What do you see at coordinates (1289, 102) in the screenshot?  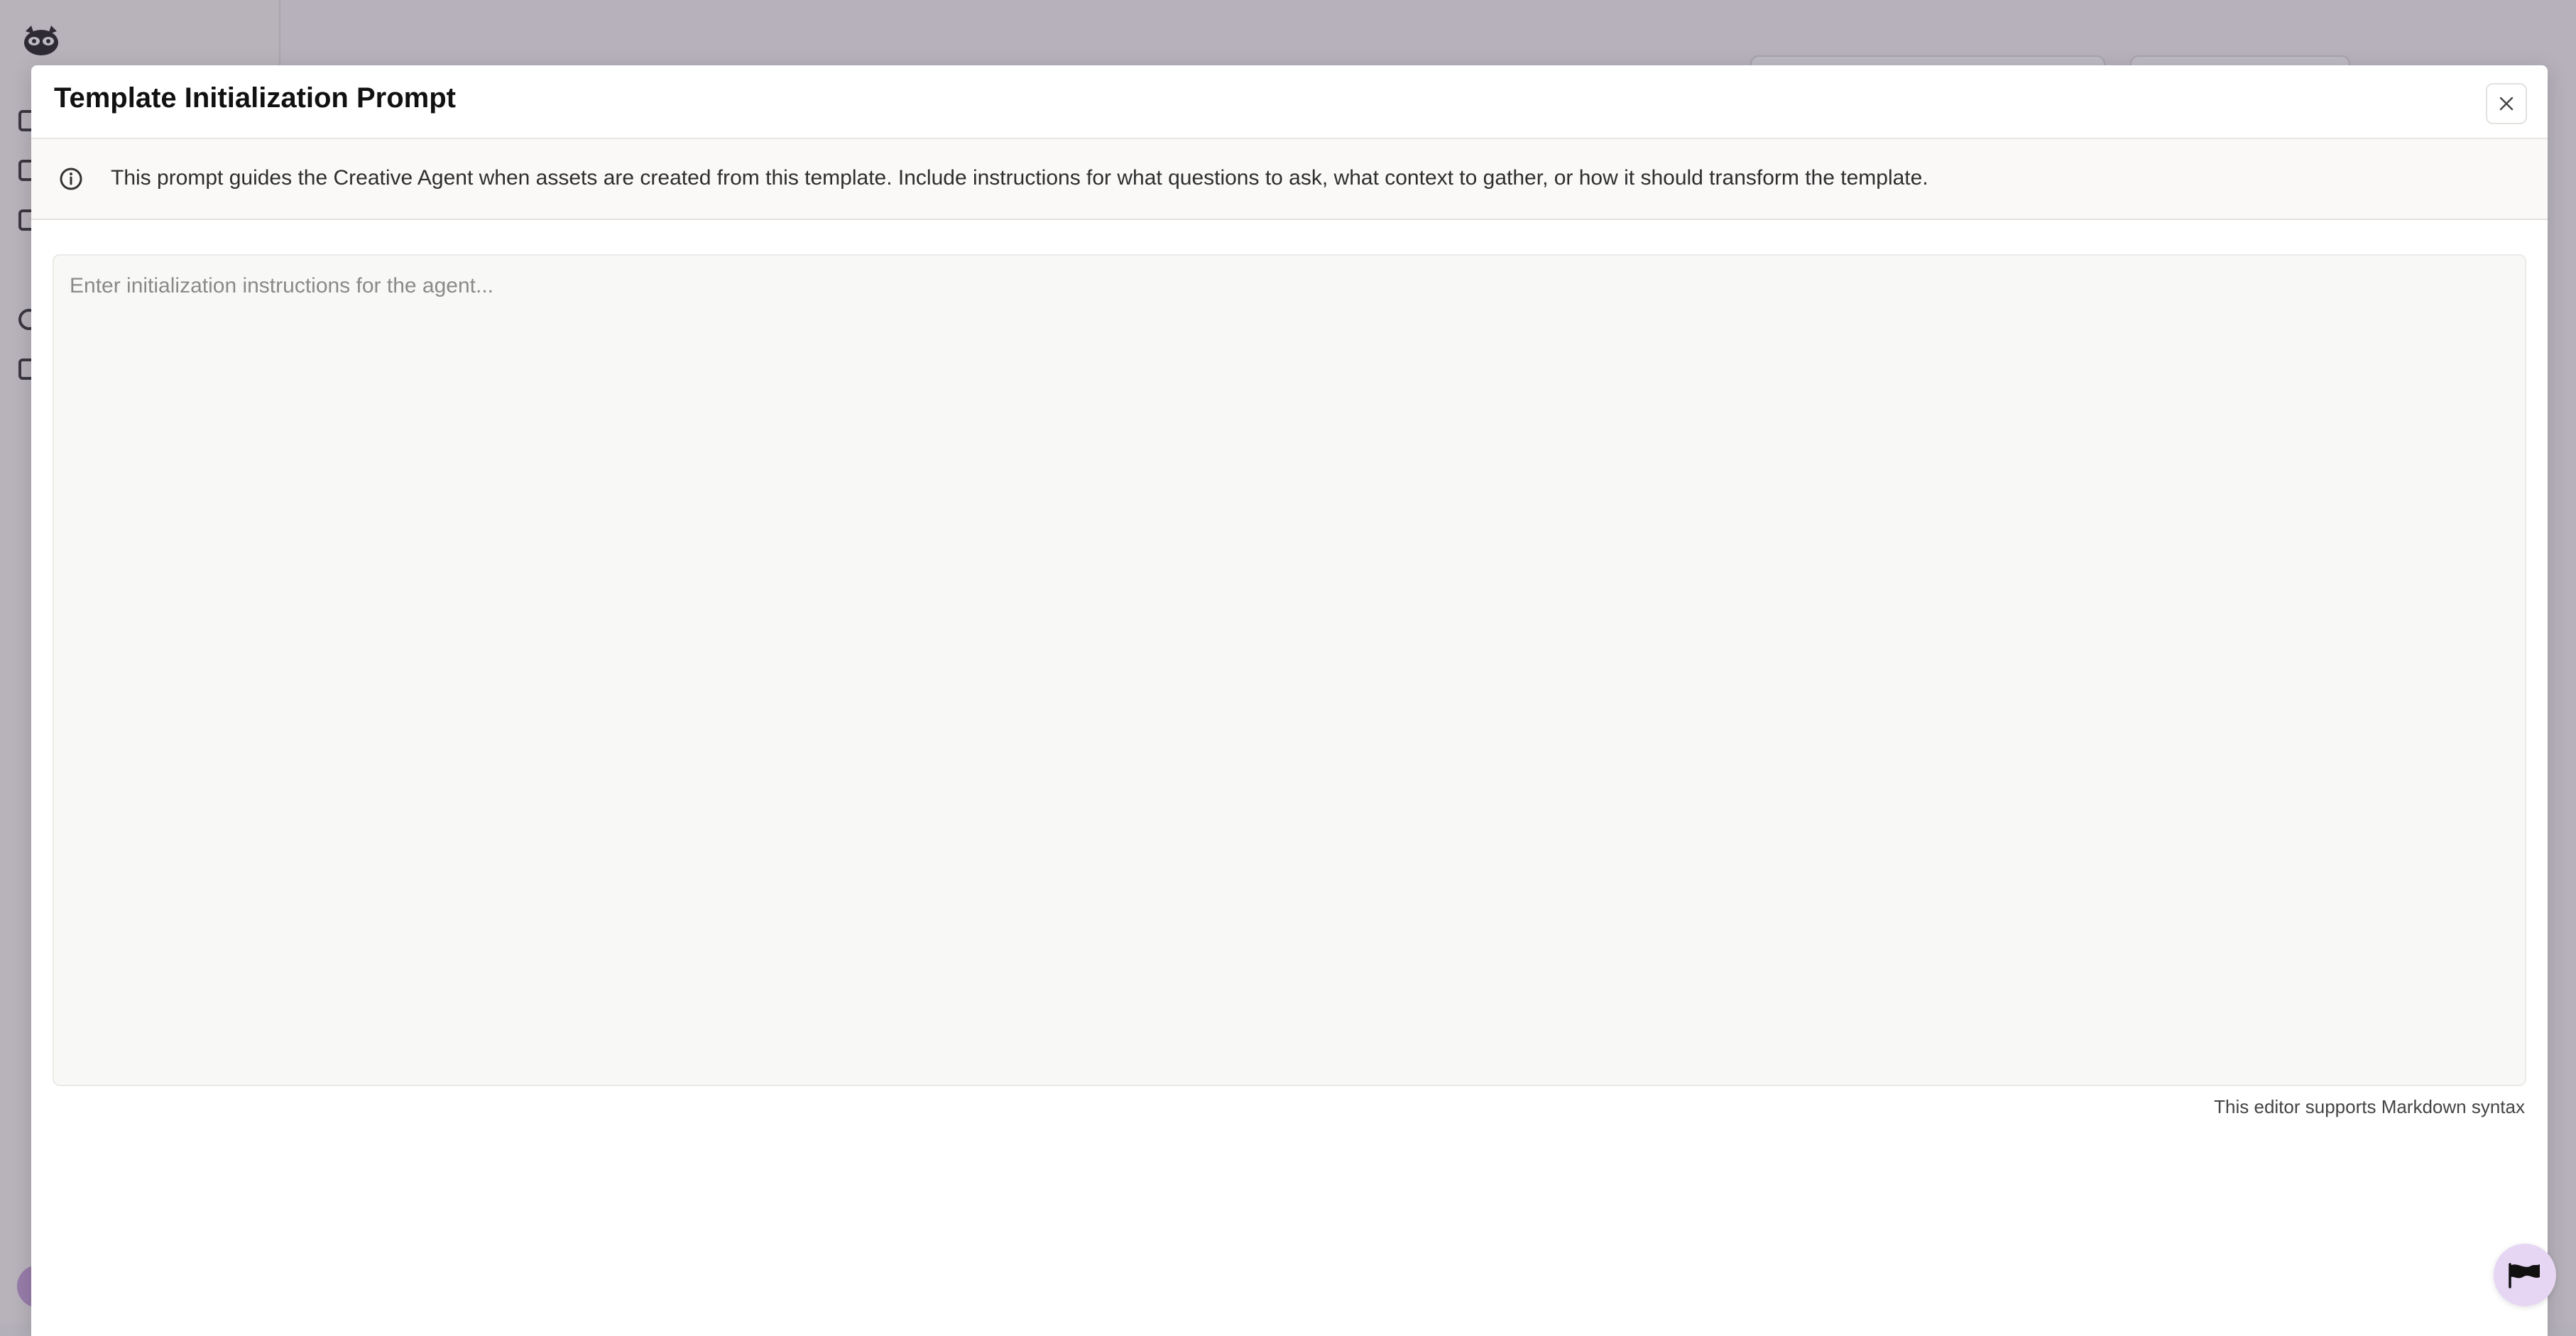 I see `modal-header: Template Initialization Prompt` at bounding box center [1289, 102].